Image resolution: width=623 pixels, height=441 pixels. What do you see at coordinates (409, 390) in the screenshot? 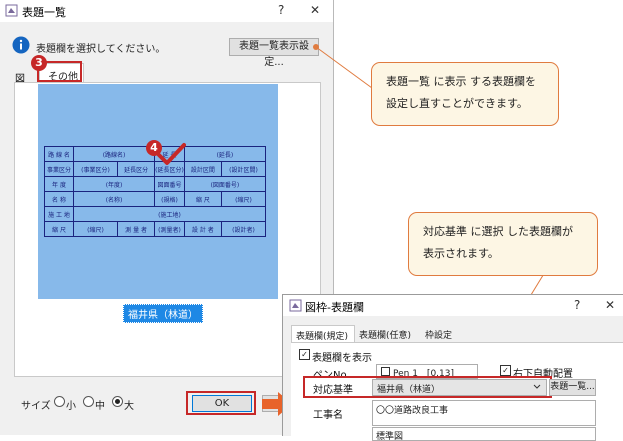
I see `standard-value: 福井県（林道）` at bounding box center [409, 390].